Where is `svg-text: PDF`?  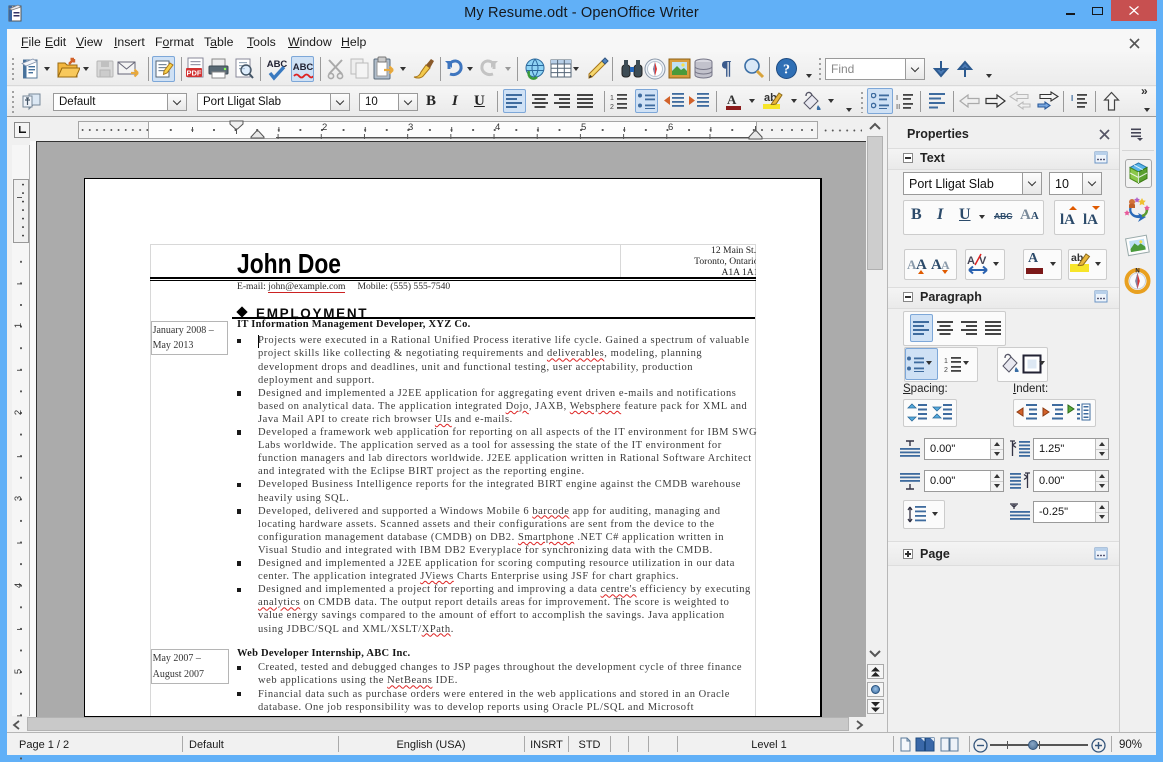 svg-text: PDF is located at coordinates (194, 73).